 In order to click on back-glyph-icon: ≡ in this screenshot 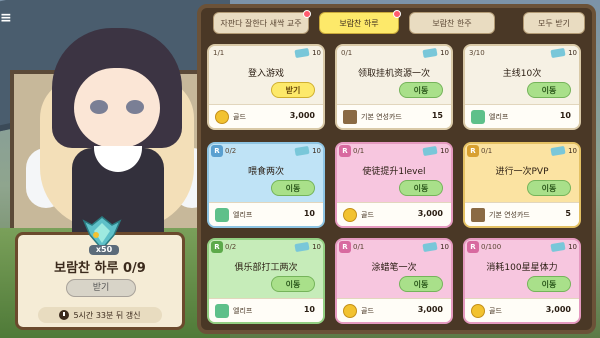, I will do `click(7, 18)`.